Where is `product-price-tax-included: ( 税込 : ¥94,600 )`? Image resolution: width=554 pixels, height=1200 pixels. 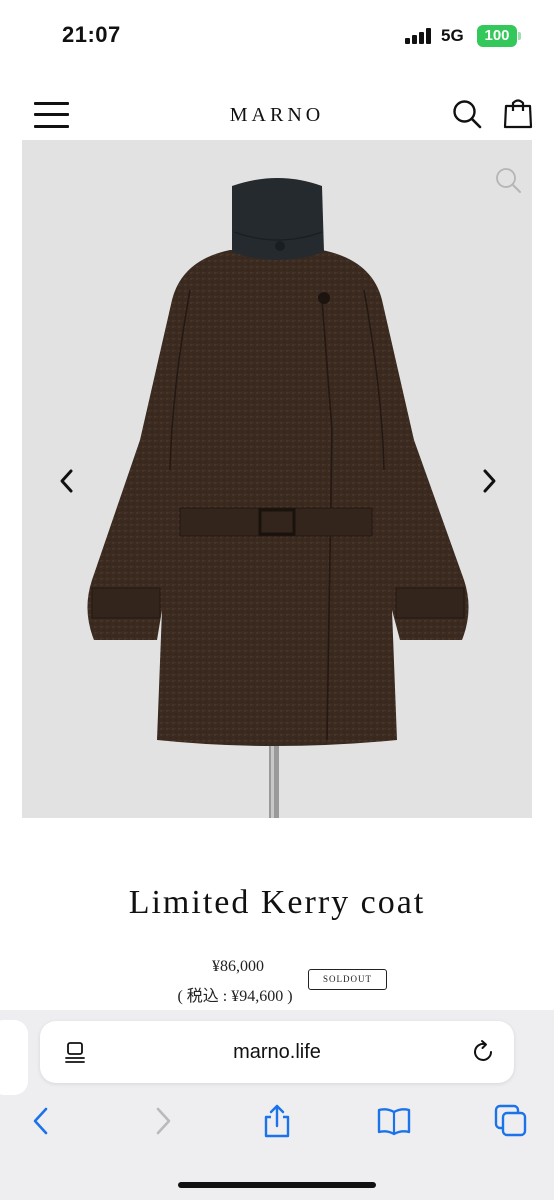 product-price-tax-included: ( 税込 : ¥94,600 ) is located at coordinates (235, 996).